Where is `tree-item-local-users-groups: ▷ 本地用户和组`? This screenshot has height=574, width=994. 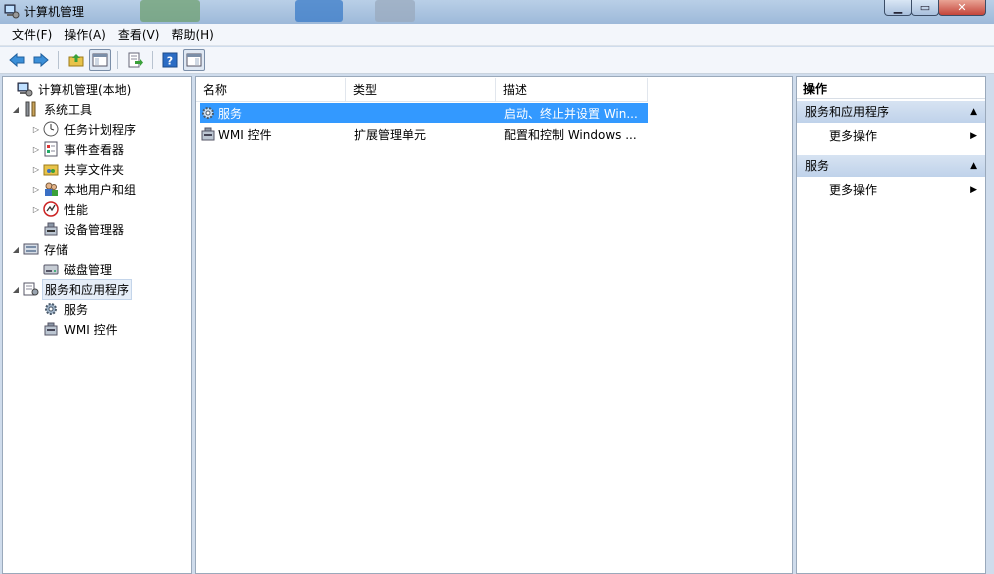
tree-item-local-users-groups: ▷ 本地用户和组 is located at coordinates (84, 189).